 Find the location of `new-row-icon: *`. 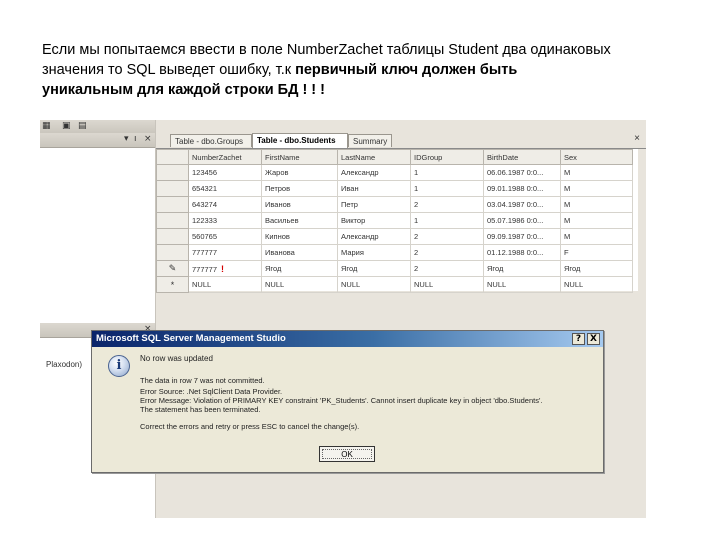

new-row-icon: * is located at coordinates (172, 284).